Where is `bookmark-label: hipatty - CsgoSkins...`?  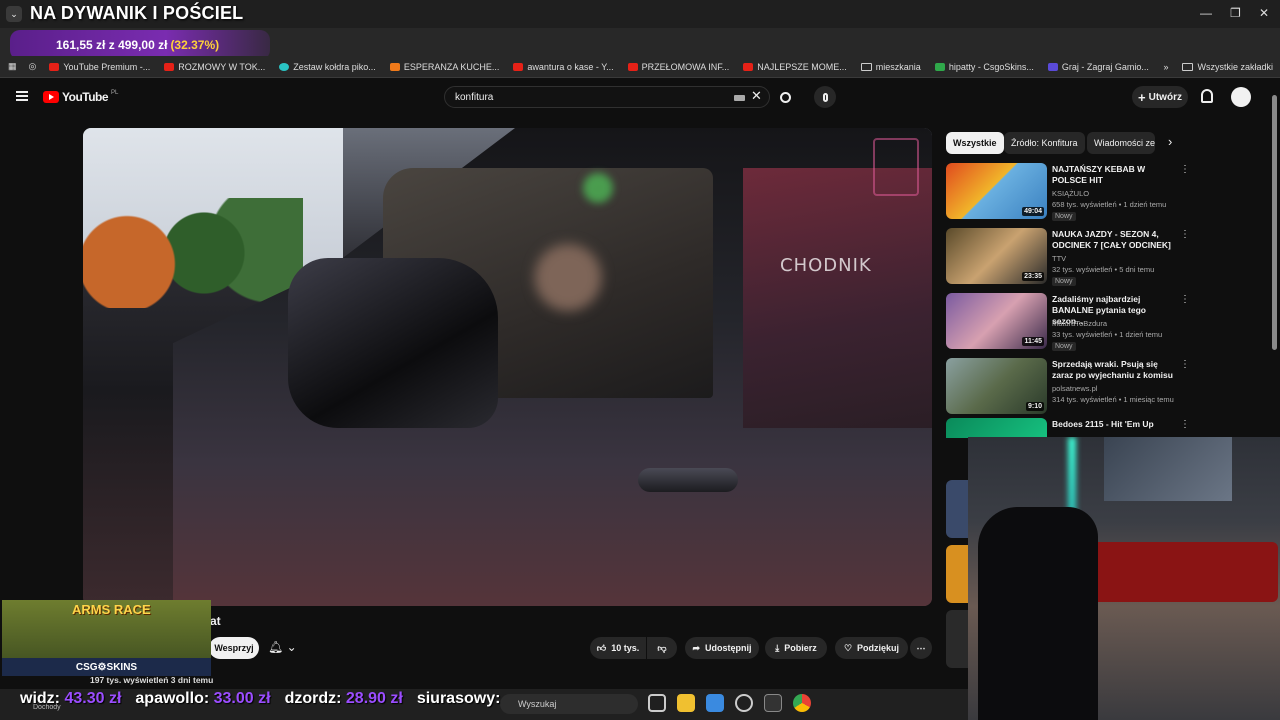 bookmark-label: hipatty - CsgoSkins... is located at coordinates (991, 66).